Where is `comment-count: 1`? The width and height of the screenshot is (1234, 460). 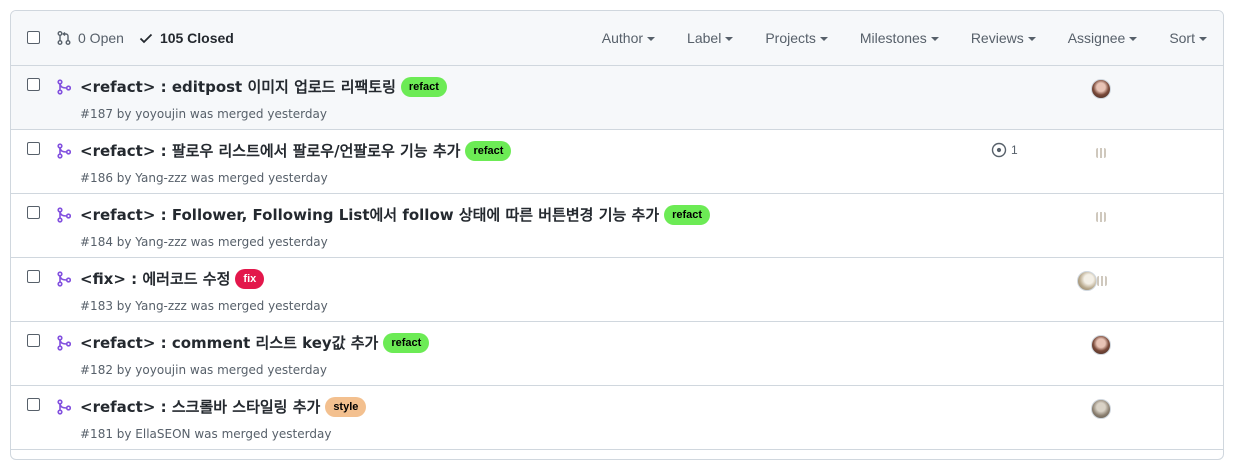
comment-count: 1 is located at coordinates (1014, 150).